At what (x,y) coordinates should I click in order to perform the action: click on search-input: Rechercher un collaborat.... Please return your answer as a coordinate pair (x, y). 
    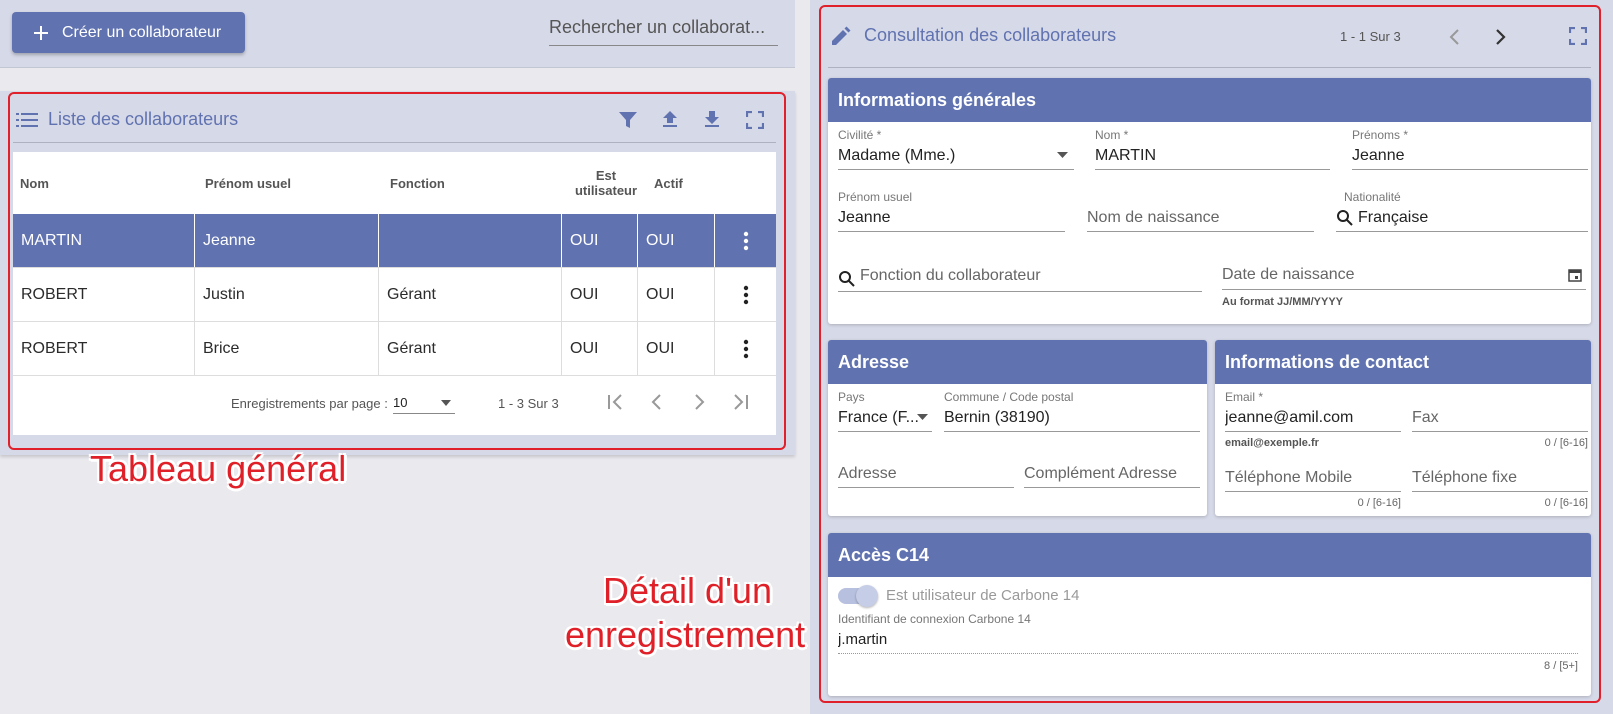
    Looking at the image, I should click on (663, 30).